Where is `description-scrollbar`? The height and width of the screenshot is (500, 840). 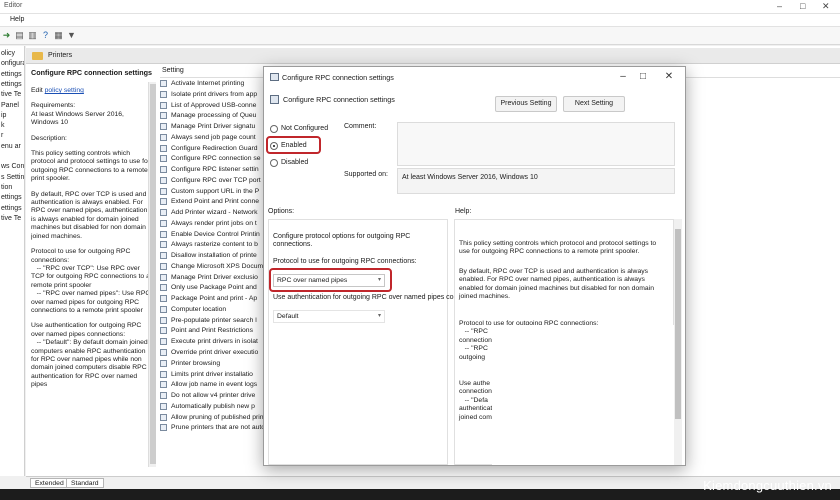 description-scrollbar is located at coordinates (152, 274).